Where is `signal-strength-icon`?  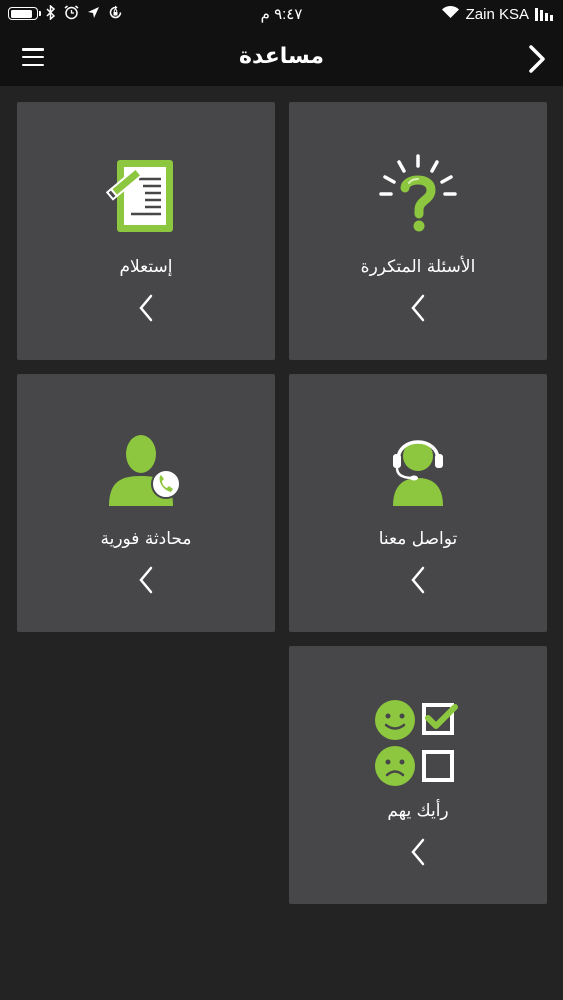 signal-strength-icon is located at coordinates (544, 14).